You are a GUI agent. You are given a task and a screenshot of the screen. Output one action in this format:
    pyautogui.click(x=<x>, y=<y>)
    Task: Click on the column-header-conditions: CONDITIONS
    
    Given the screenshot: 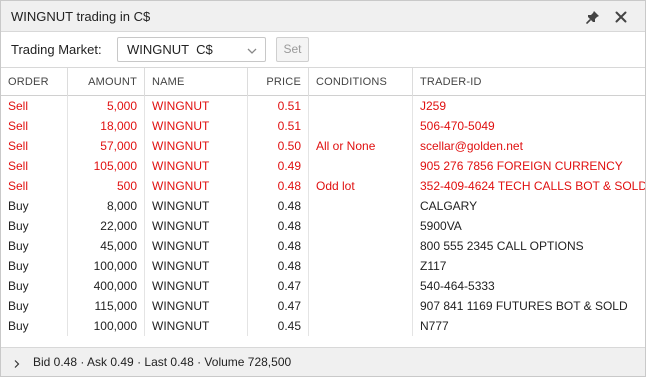 What is the action you would take?
    pyautogui.click(x=361, y=82)
    